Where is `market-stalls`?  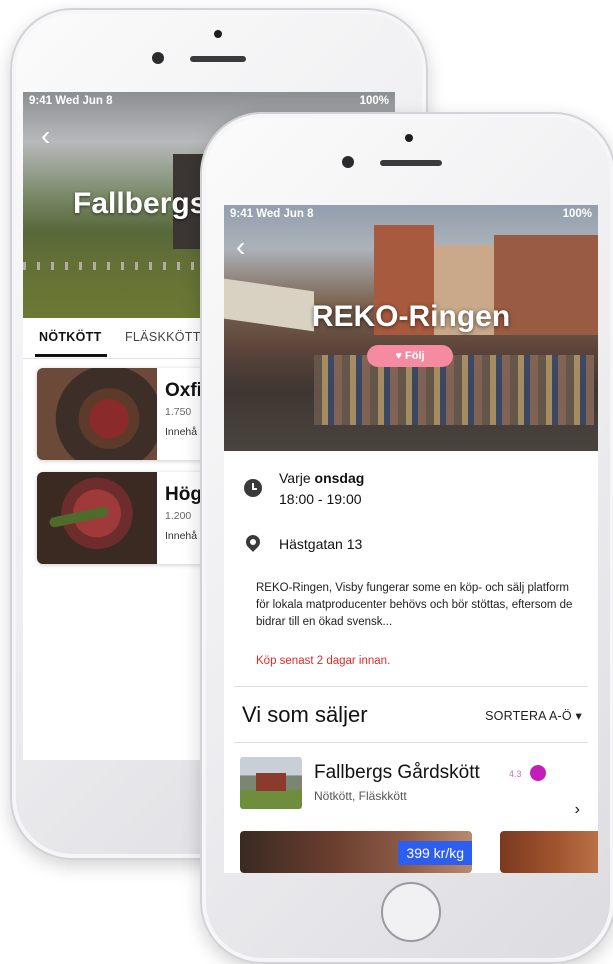 market-stalls is located at coordinates (454, 390).